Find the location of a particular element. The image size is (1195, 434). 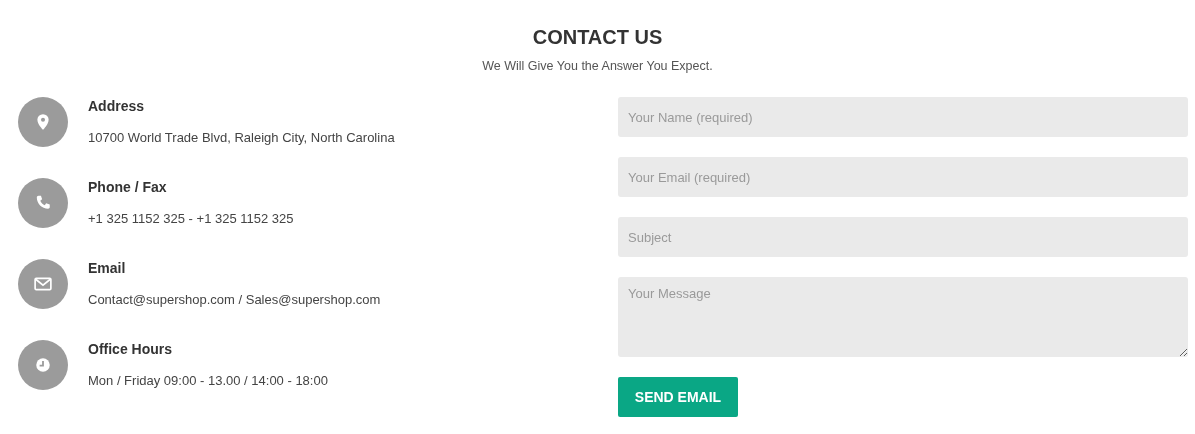

phone-icon is located at coordinates (43, 203).